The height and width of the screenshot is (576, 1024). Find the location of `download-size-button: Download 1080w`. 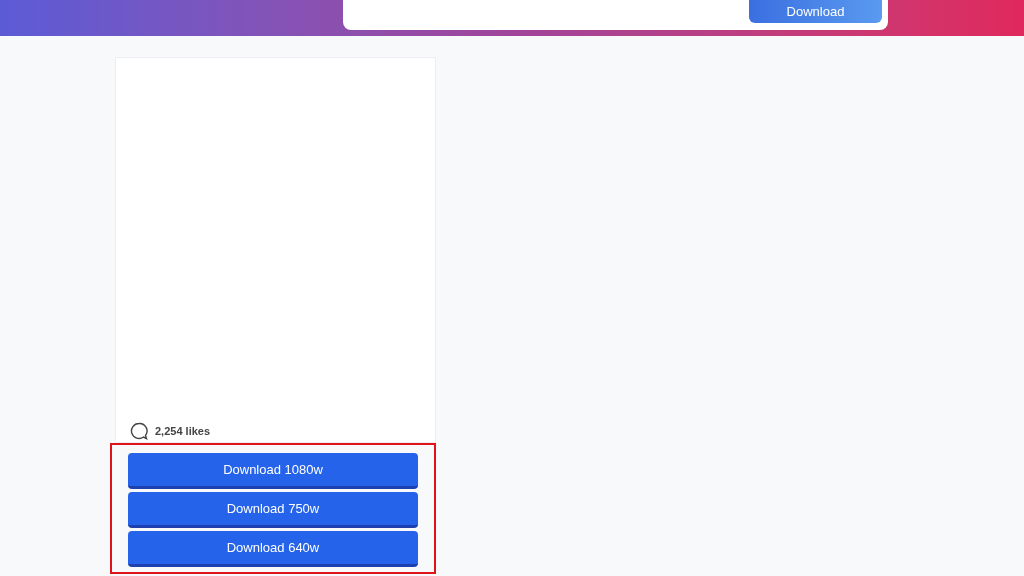

download-size-button: Download 1080w is located at coordinates (273, 471).